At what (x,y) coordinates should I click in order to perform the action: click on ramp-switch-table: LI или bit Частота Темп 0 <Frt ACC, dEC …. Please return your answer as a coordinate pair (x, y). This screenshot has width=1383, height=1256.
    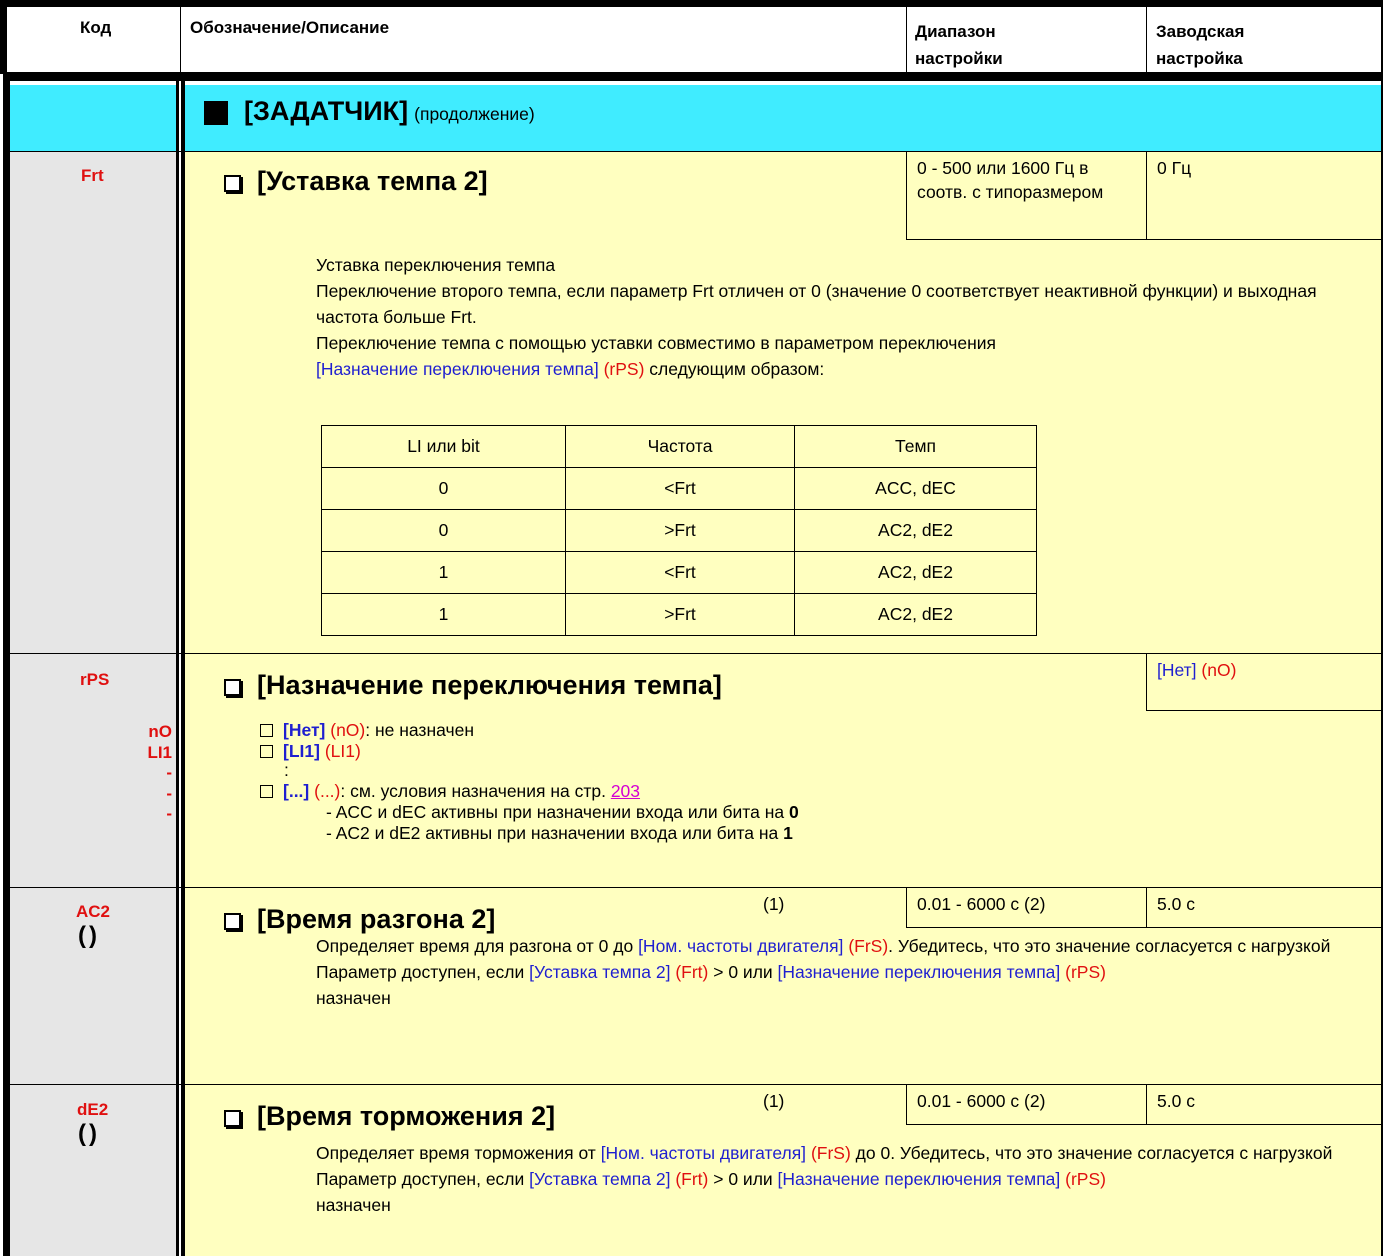
    Looking at the image, I should click on (679, 530).